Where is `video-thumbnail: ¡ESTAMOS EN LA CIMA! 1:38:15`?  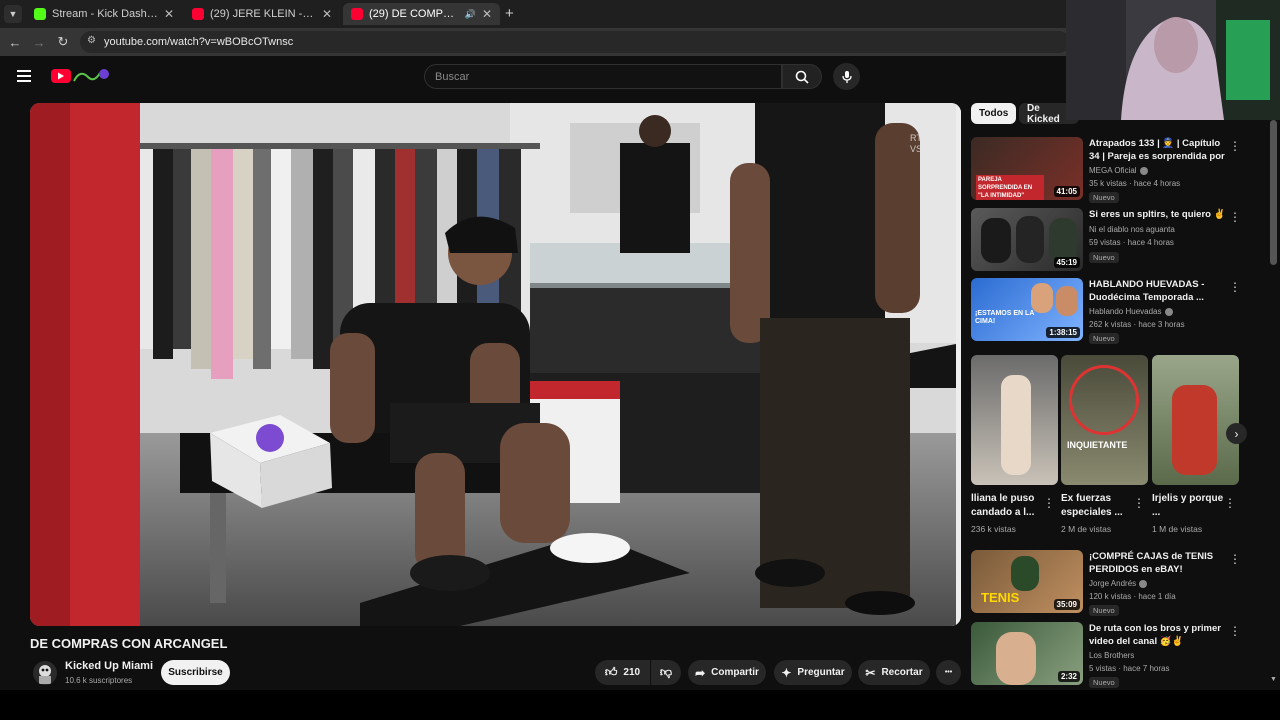 video-thumbnail: ¡ESTAMOS EN LA CIMA! 1:38:15 is located at coordinates (1027, 309).